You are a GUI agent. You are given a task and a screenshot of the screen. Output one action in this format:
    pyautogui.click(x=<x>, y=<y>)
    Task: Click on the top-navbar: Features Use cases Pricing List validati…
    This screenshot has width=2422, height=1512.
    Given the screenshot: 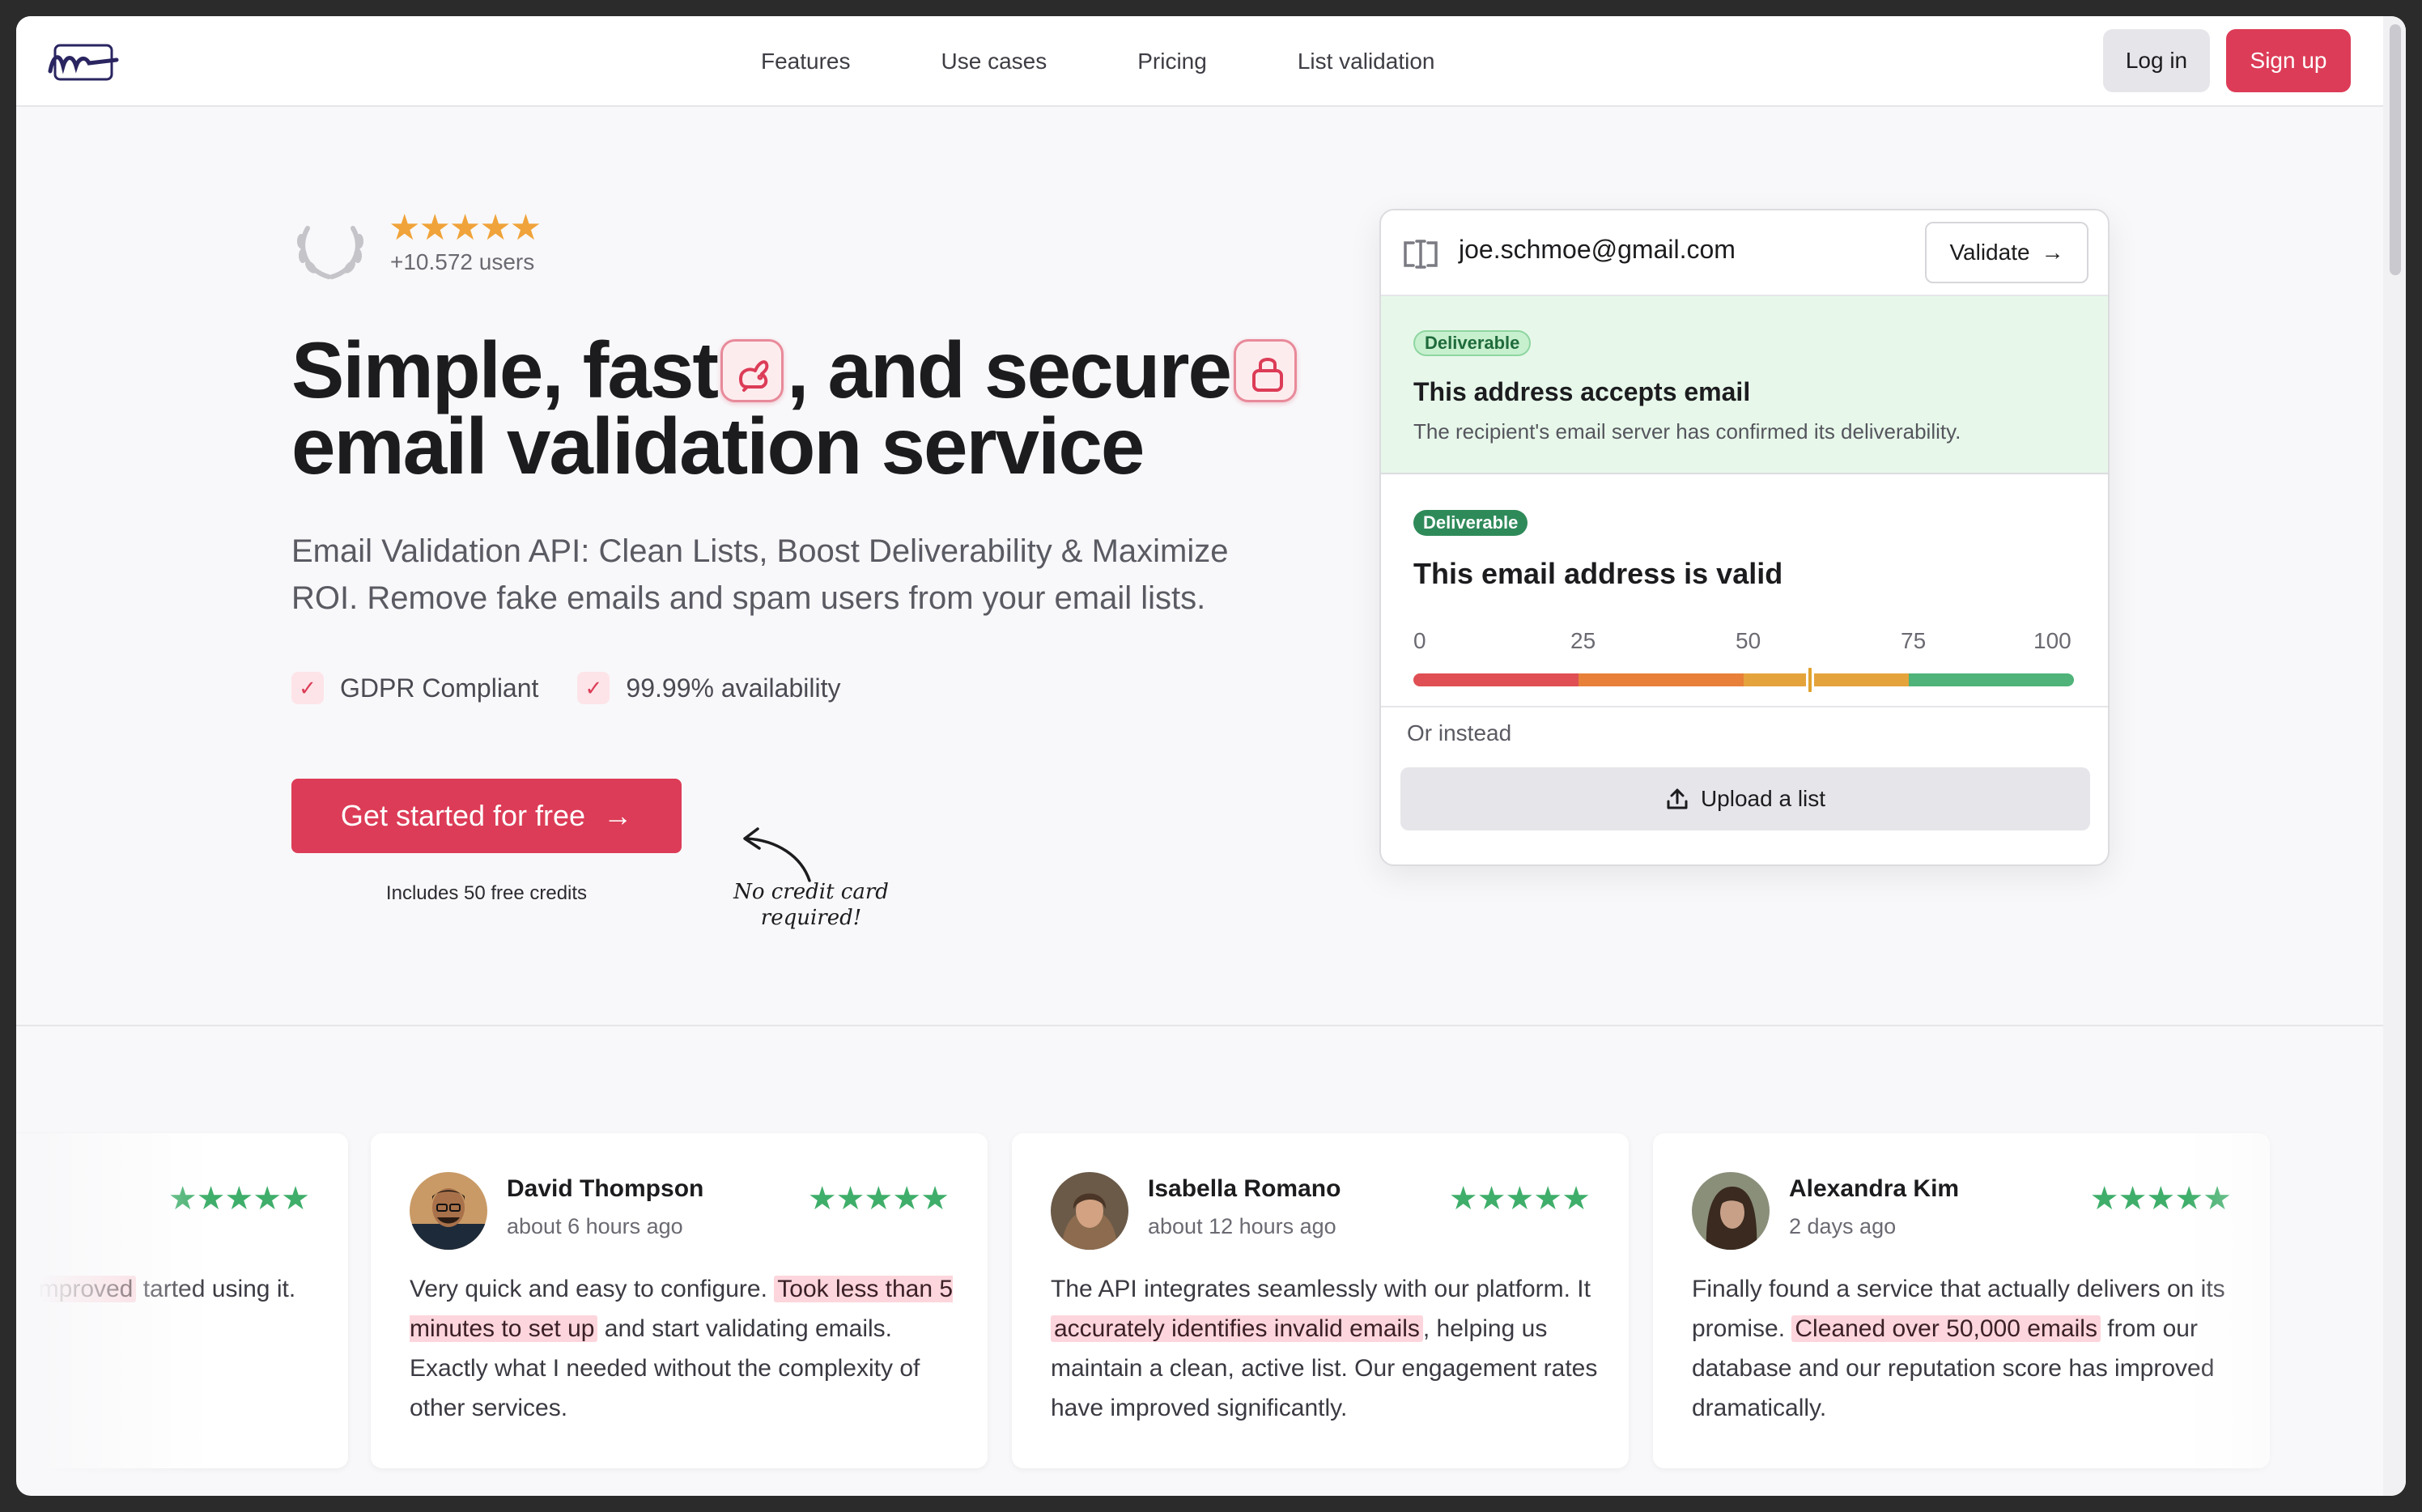 What is the action you would take?
    pyautogui.click(x=1199, y=61)
    